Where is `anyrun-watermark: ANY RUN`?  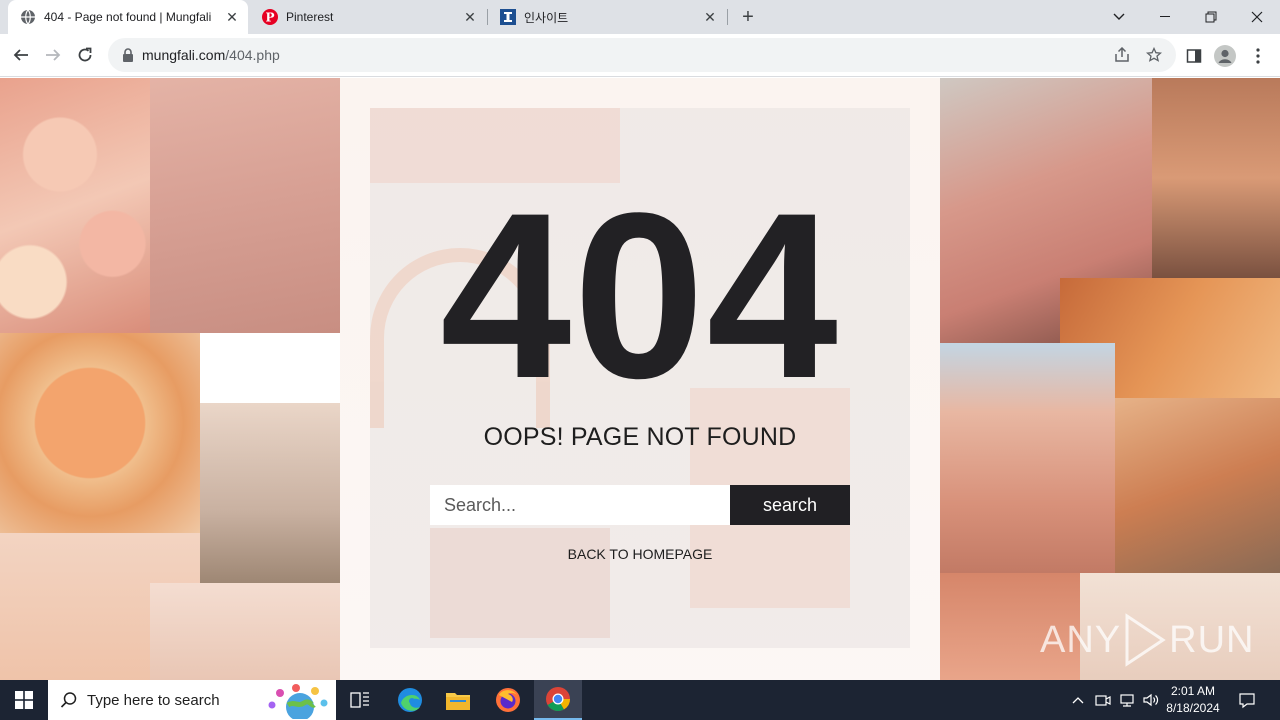
anyrun-watermark: ANY RUN is located at coordinates (1147, 640).